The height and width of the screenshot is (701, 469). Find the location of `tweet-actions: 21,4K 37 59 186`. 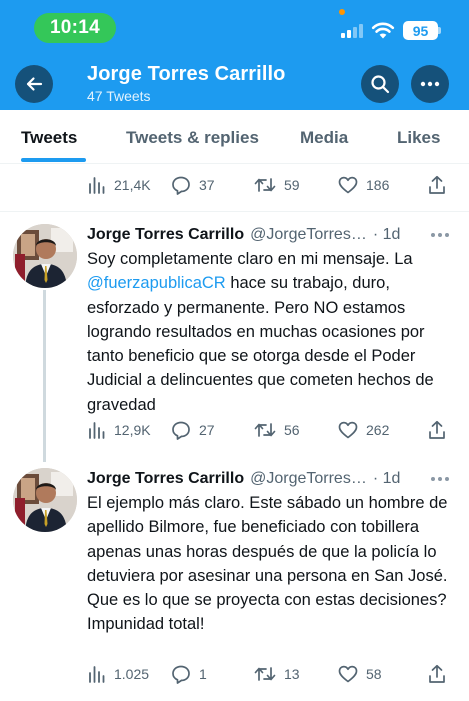

tweet-actions: 21,4K 37 59 186 is located at coordinates (234, 185).